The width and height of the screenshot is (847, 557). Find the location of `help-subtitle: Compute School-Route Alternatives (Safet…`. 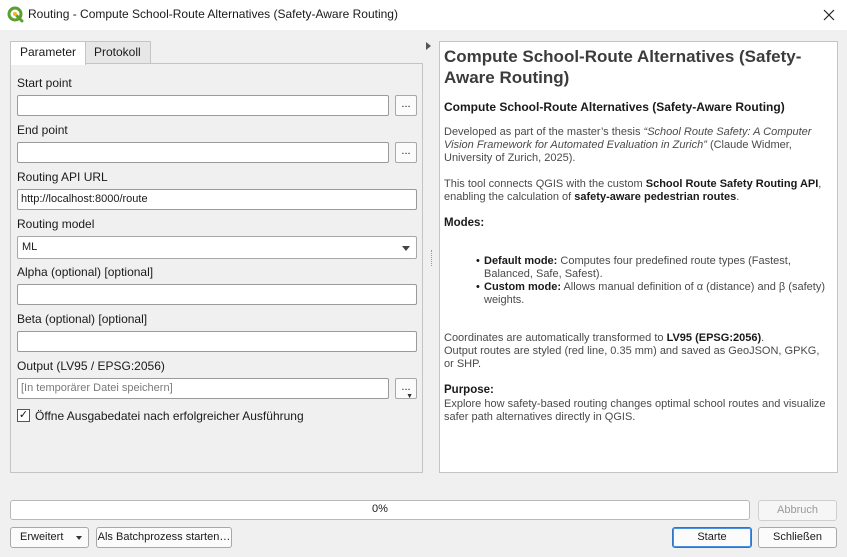

help-subtitle: Compute School-Route Alternatives (Safet… is located at coordinates (614, 107).